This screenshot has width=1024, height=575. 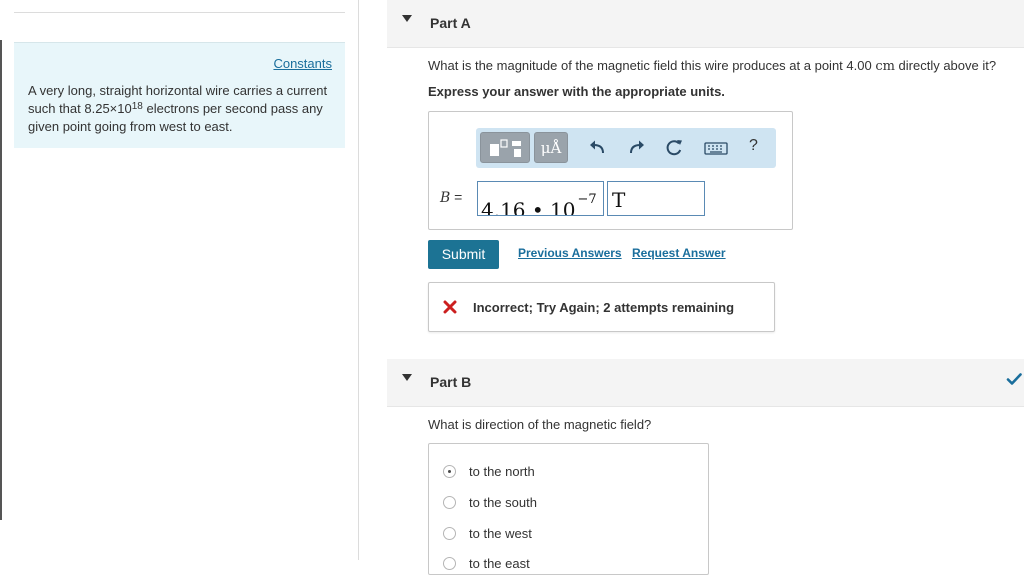 What do you see at coordinates (137, 106) in the screenshot?
I see `problem-exponent: 18` at bounding box center [137, 106].